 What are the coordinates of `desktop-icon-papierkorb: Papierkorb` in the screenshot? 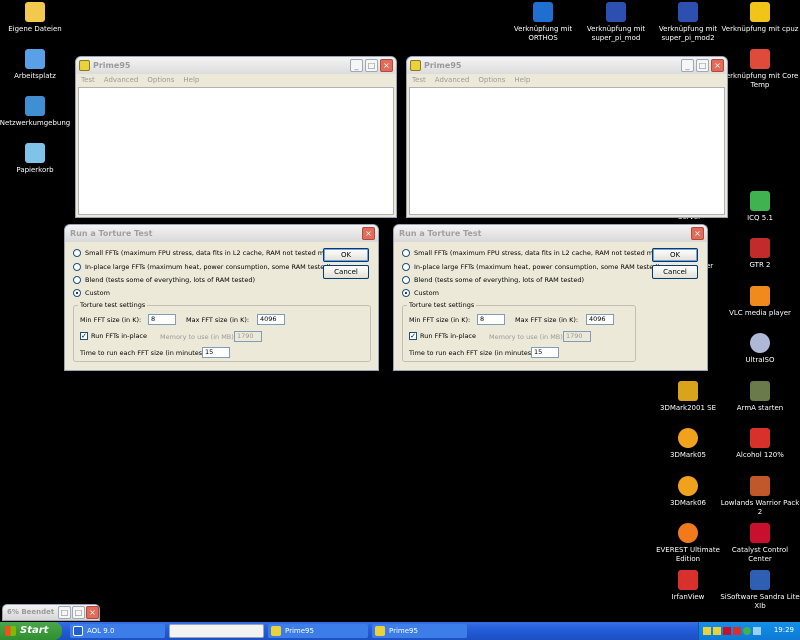 It's located at (37, 159).